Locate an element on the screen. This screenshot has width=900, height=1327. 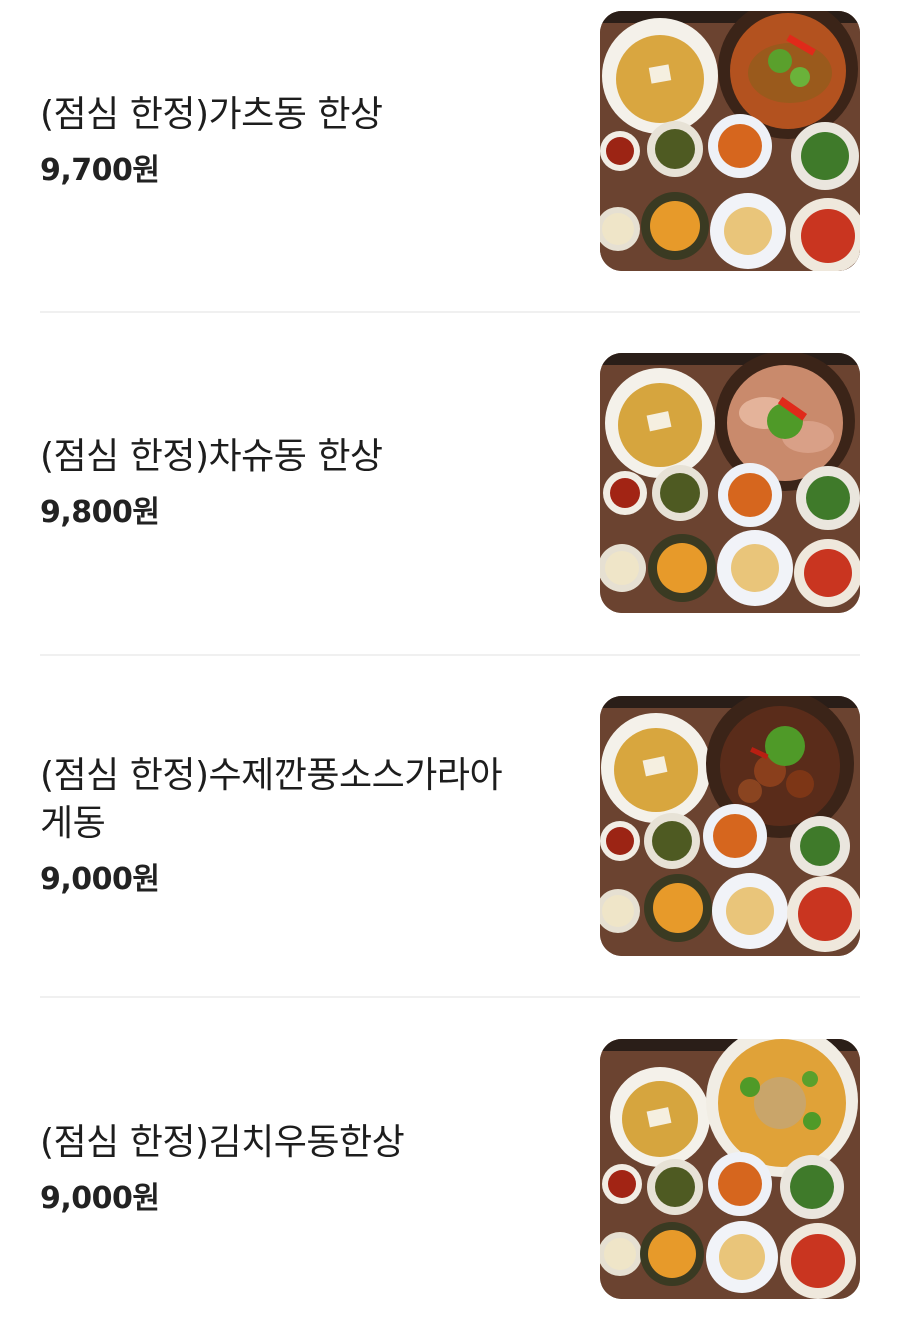
karaagedon-set-photo is located at coordinates (730, 826).